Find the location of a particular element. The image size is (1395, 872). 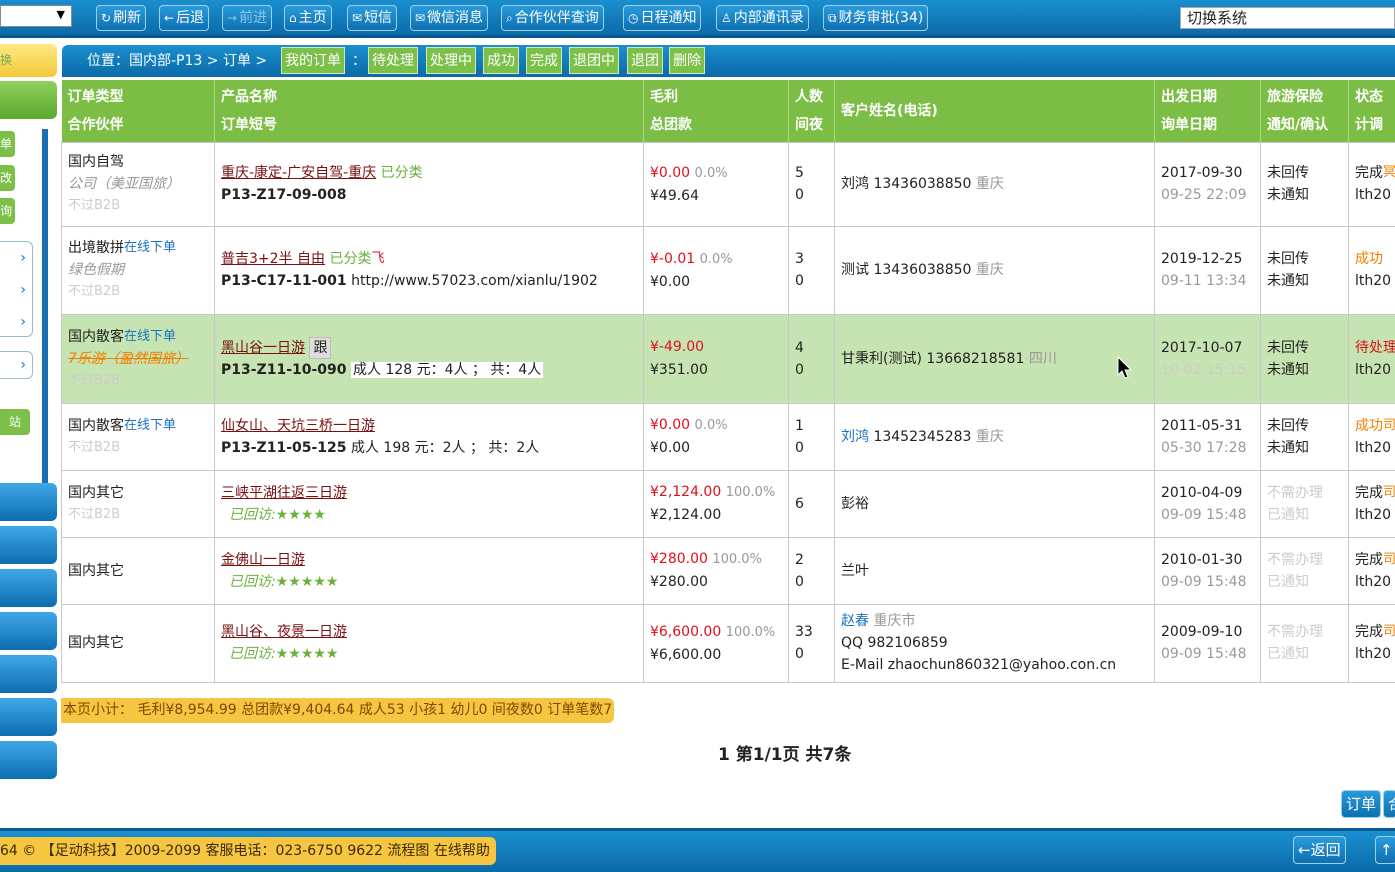

total-amount: ¥6,600.00 is located at coordinates (686, 654).